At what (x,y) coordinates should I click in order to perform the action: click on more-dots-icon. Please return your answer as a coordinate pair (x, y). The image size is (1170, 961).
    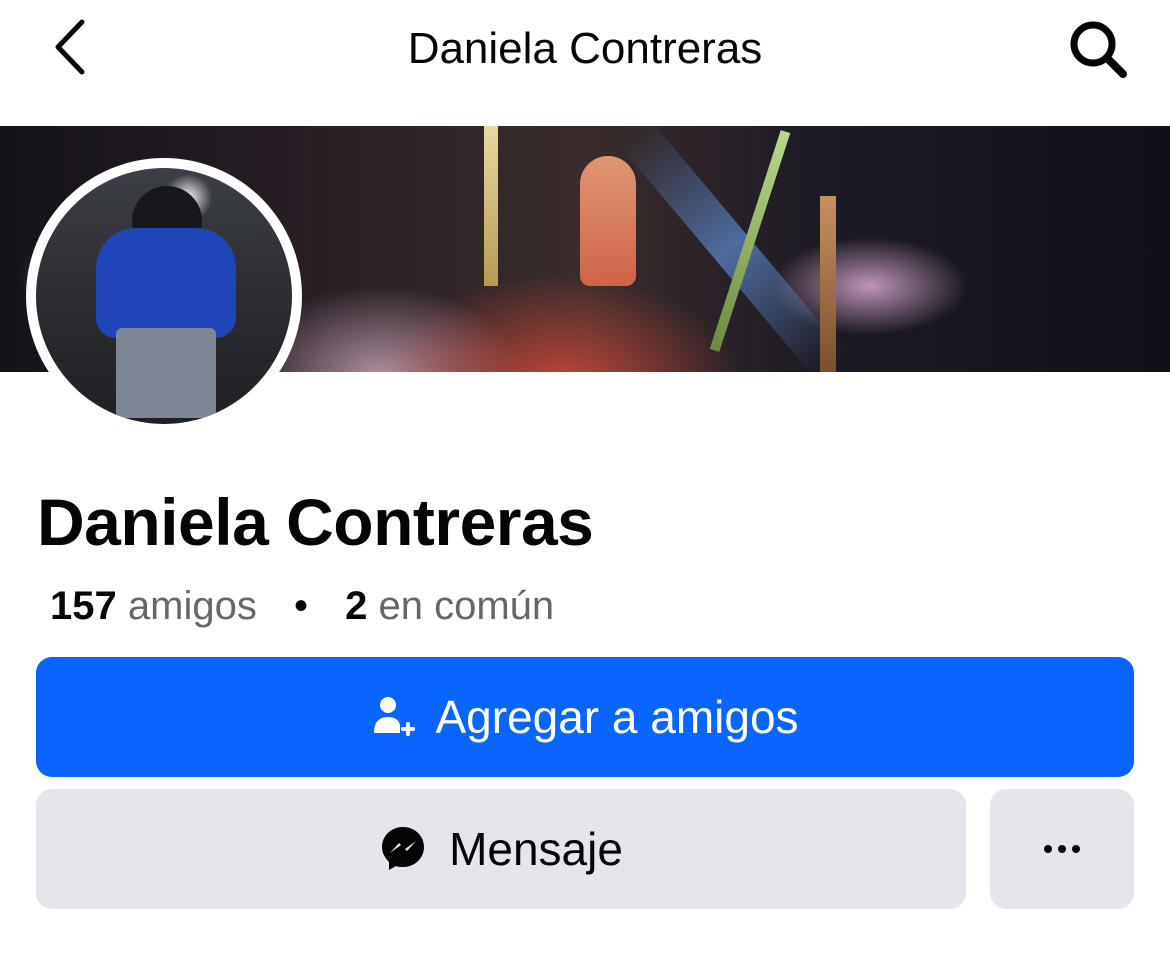
    Looking at the image, I should click on (1062, 849).